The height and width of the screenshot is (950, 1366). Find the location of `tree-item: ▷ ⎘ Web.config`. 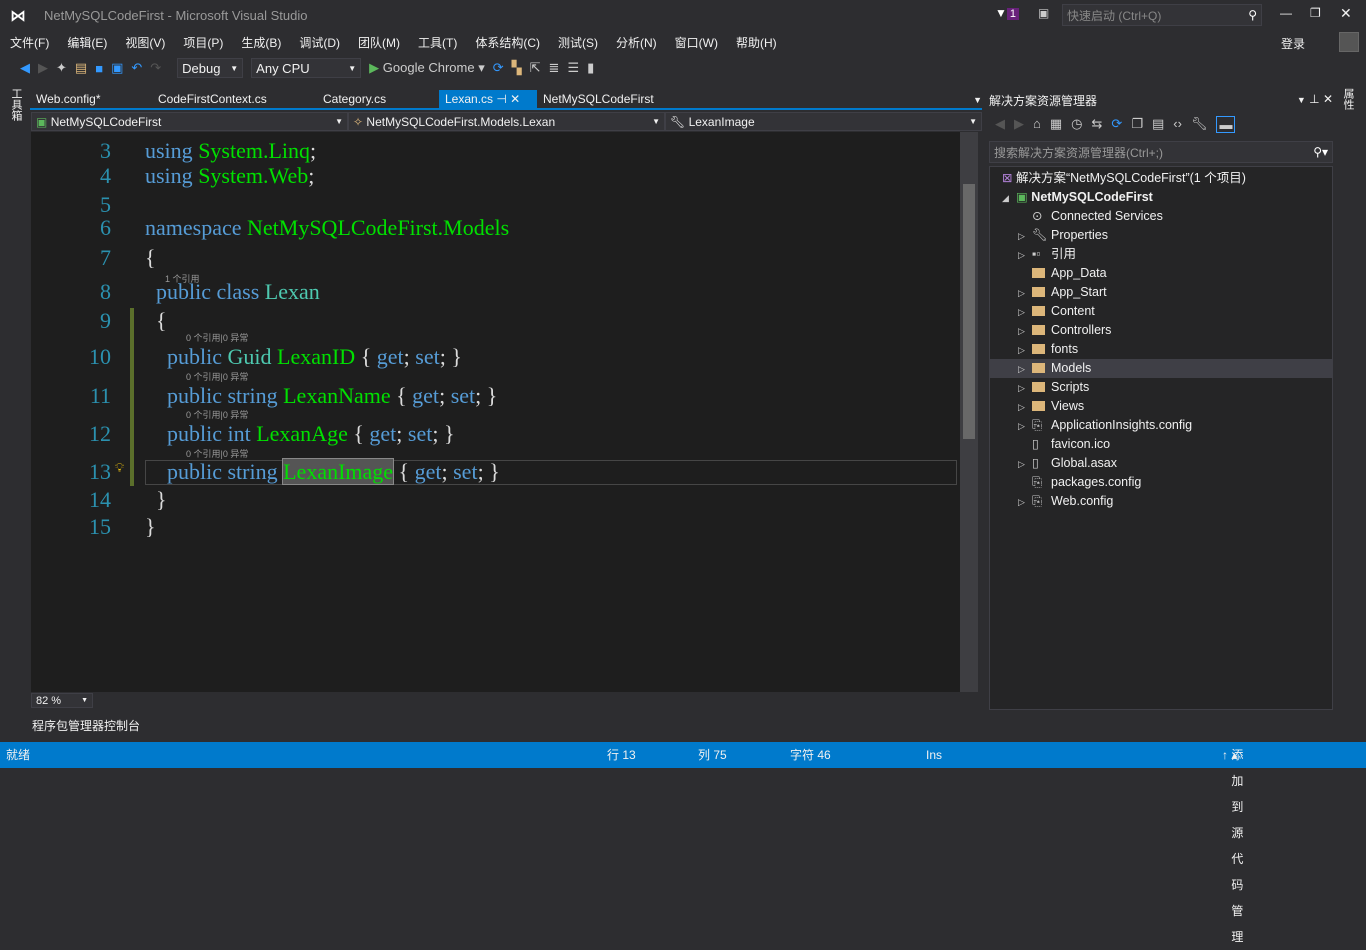

tree-item: ▷ ⎘ Web.config is located at coordinates (1161, 501).